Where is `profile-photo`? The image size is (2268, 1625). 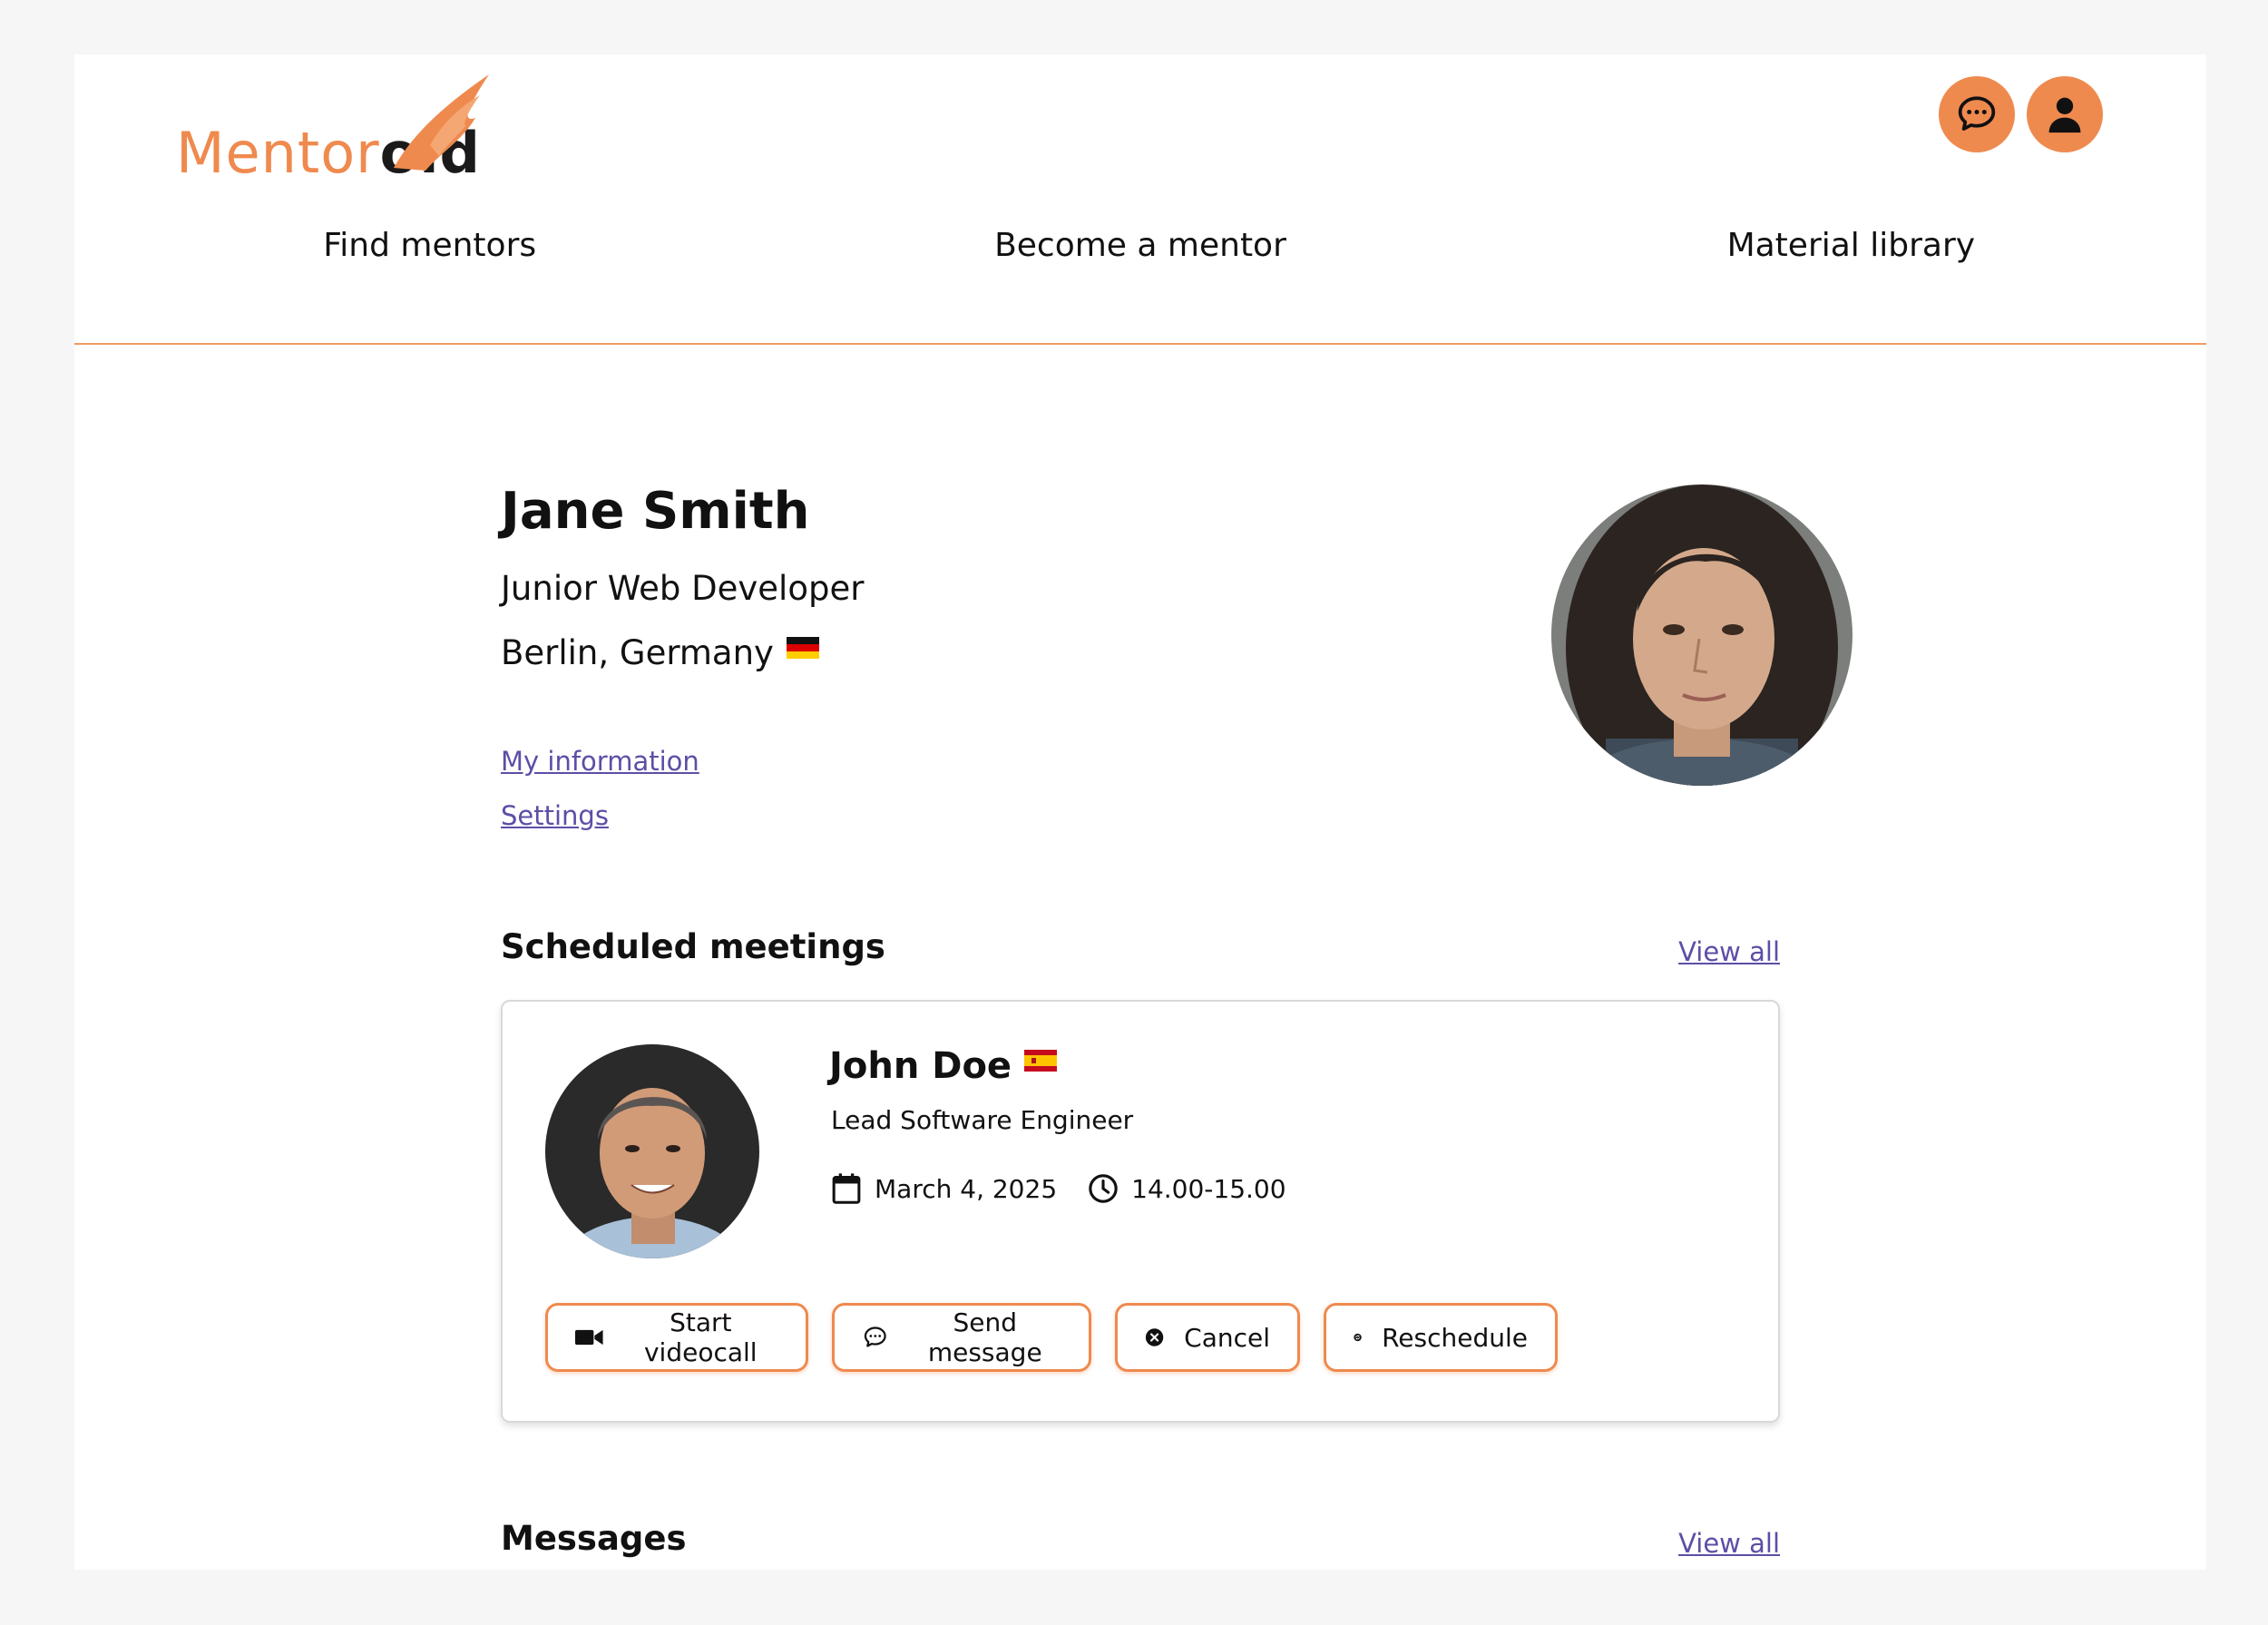 profile-photo is located at coordinates (1702, 635).